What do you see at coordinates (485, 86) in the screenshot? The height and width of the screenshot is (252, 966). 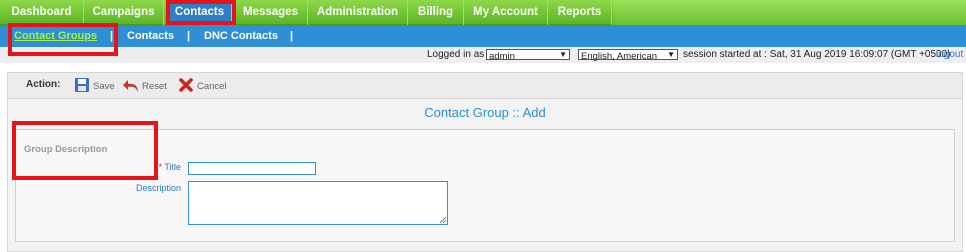 I see `action-bar: Action: Save Reset Cancel` at bounding box center [485, 86].